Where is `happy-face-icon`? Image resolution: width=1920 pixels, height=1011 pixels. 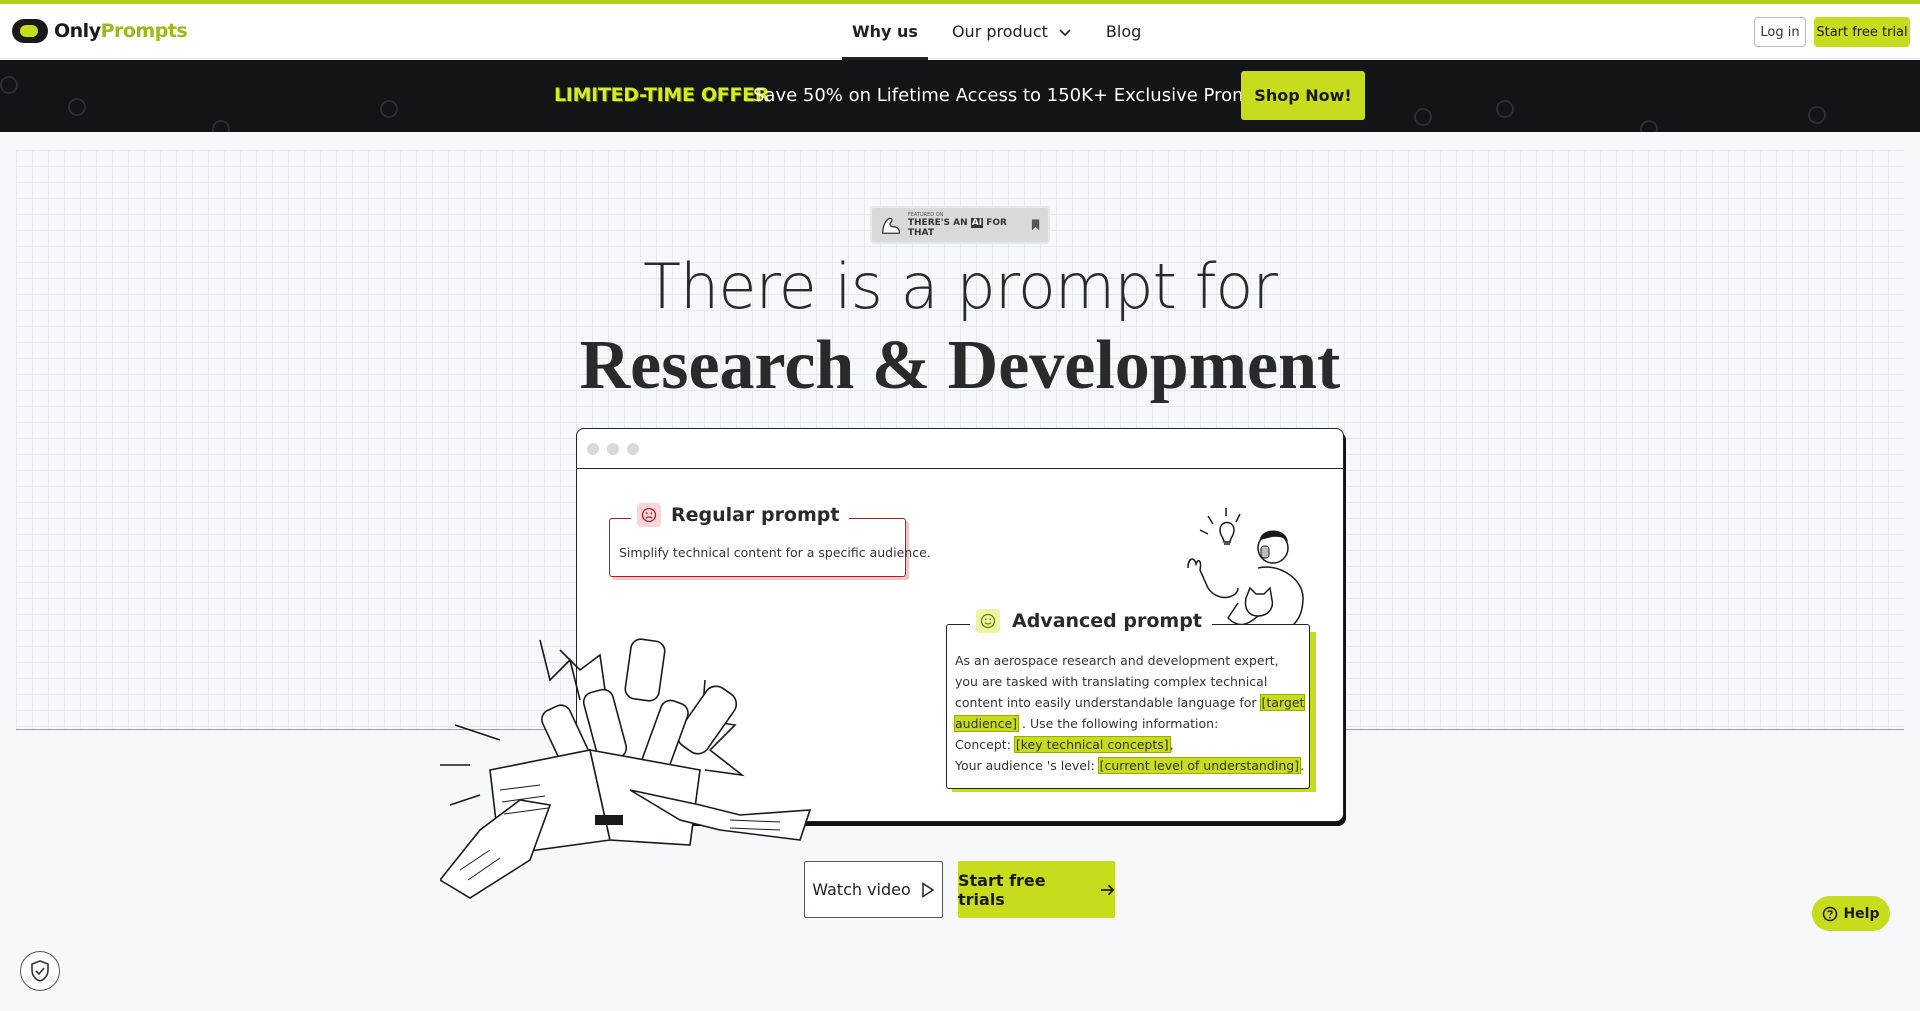
happy-face-icon is located at coordinates (988, 621).